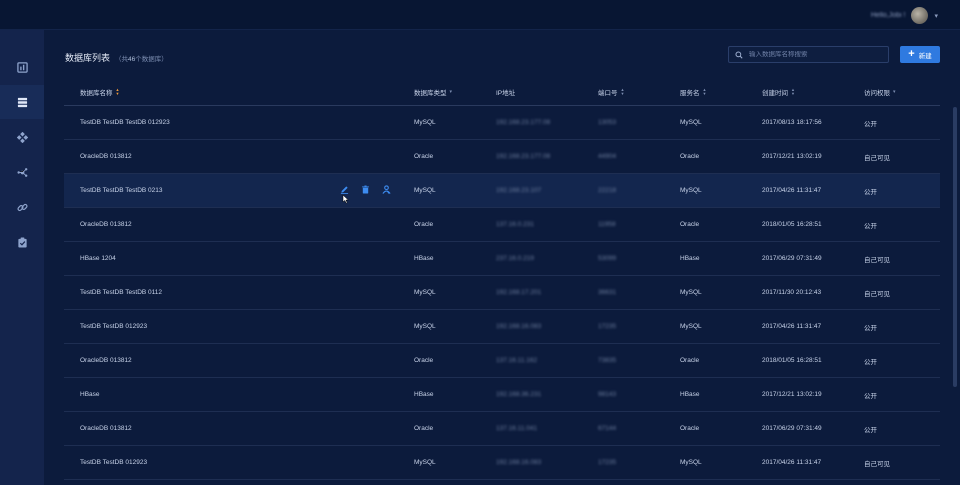 This screenshot has height=485, width=960. What do you see at coordinates (607, 462) in the screenshot?
I see `cell-port: 17235` at bounding box center [607, 462].